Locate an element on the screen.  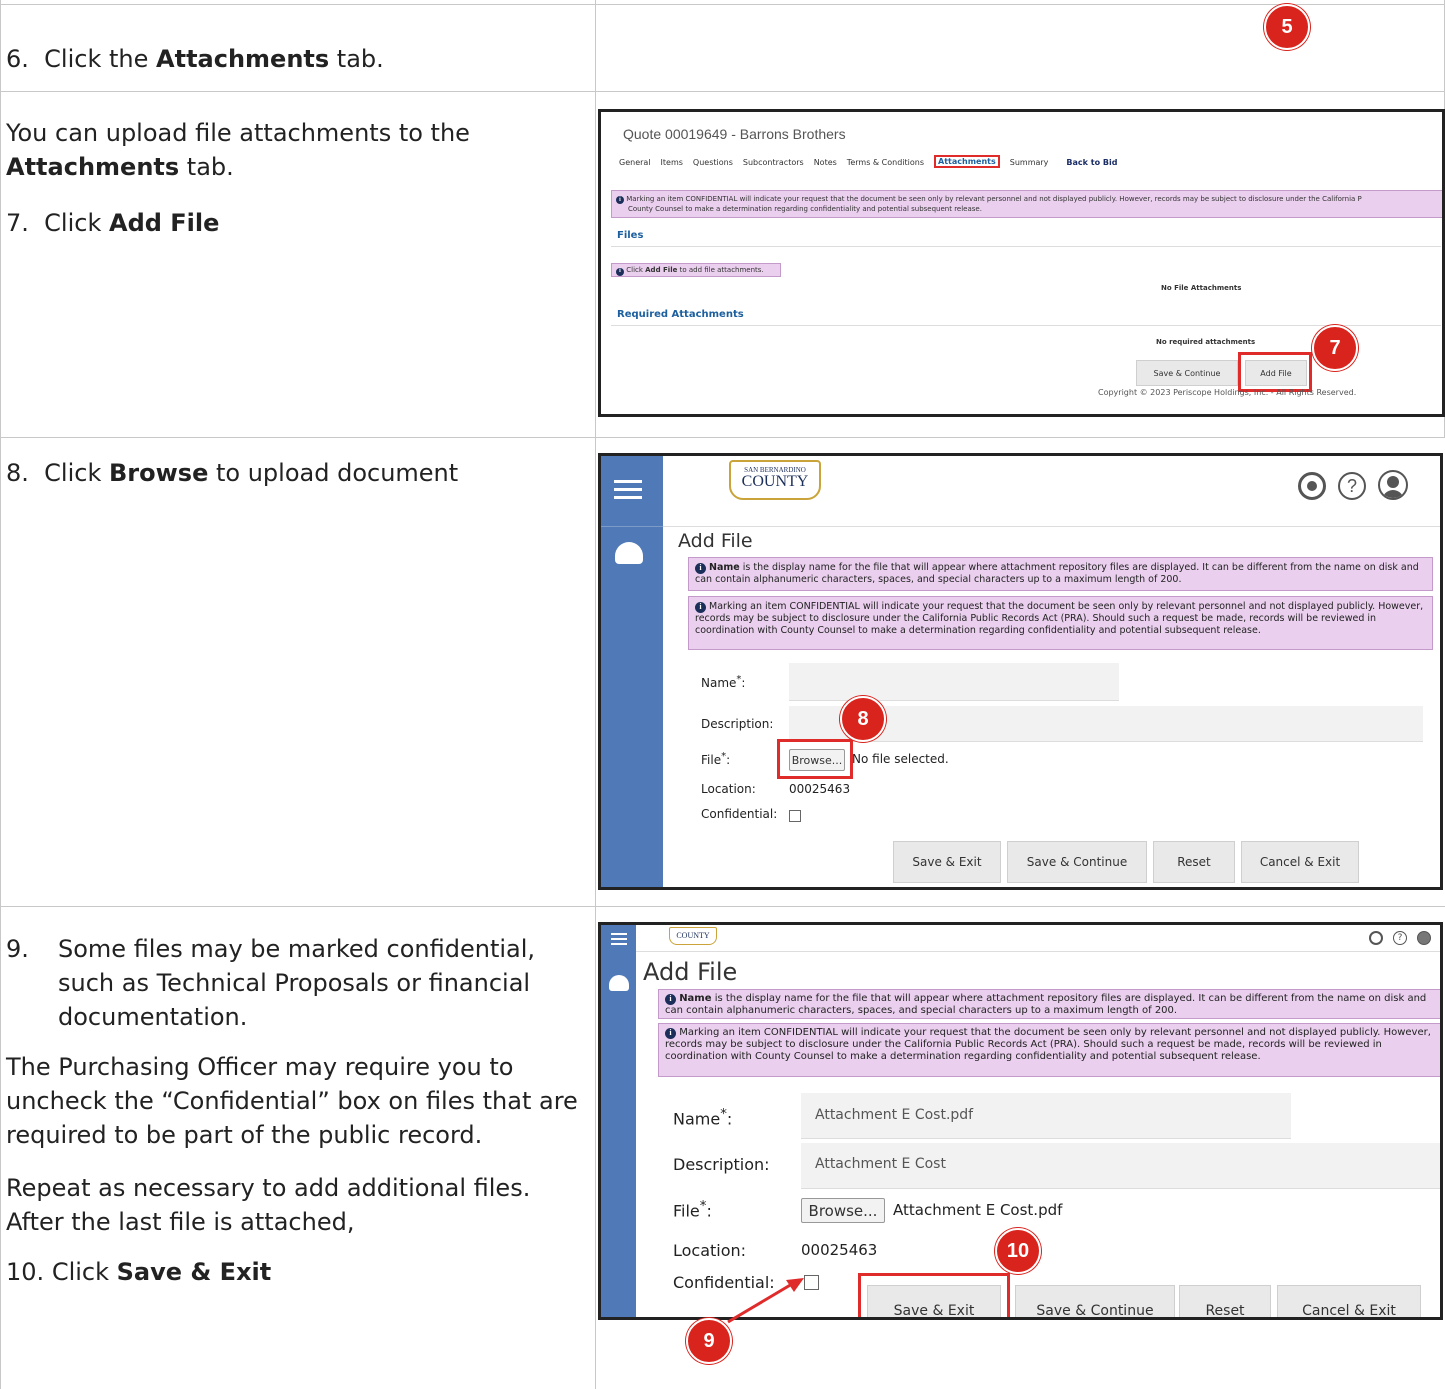
save-exit-button: Save & Exit is located at coordinates (947, 862).